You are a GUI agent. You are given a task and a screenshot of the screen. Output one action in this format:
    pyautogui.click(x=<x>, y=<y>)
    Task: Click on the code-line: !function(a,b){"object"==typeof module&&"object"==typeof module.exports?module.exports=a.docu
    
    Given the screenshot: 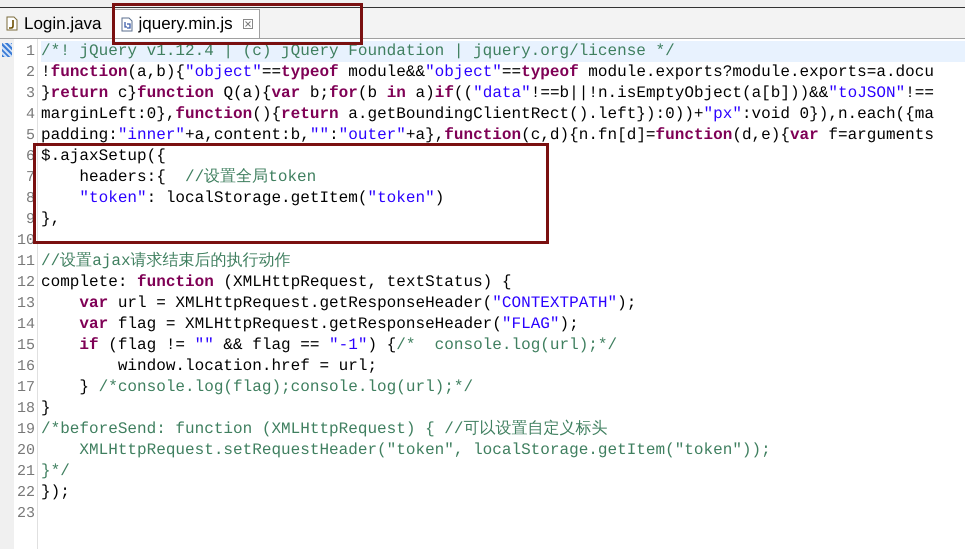 What is the action you would take?
    pyautogui.click(x=488, y=72)
    